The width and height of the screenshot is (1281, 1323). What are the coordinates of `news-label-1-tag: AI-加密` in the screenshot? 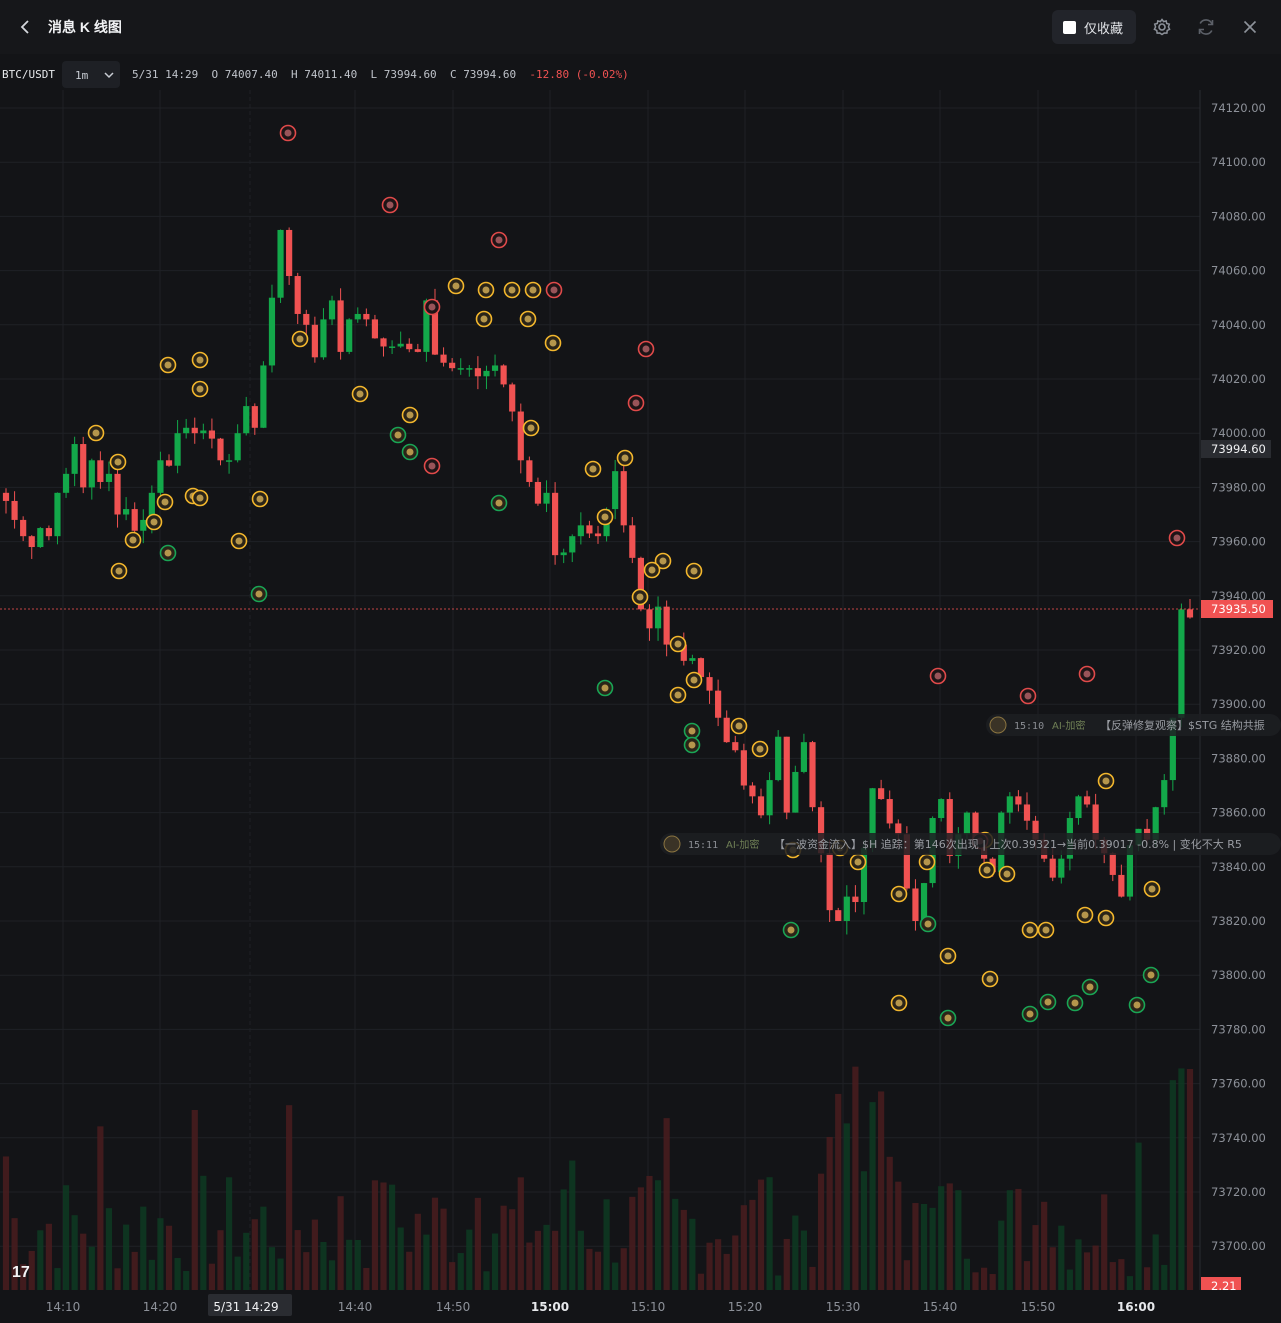 It's located at (1068, 725).